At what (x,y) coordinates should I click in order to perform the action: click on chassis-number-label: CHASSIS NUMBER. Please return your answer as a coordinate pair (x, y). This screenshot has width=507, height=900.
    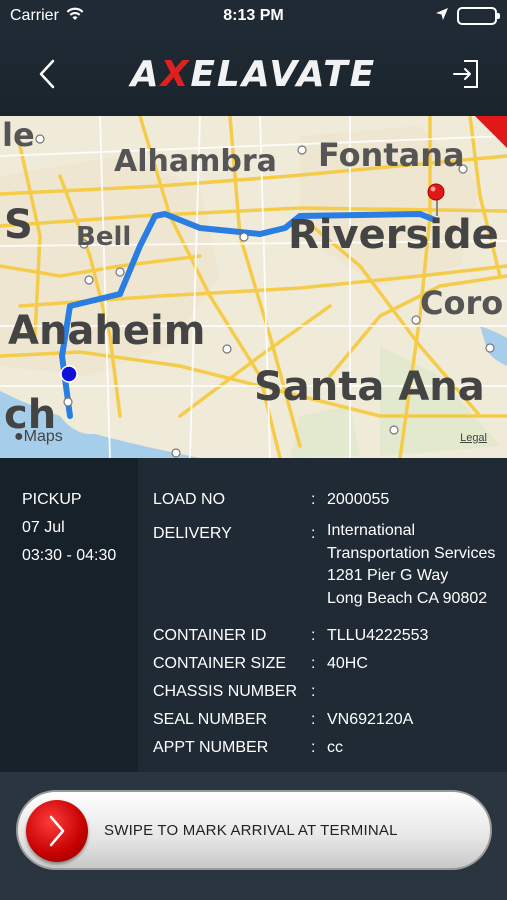
    Looking at the image, I should click on (225, 691).